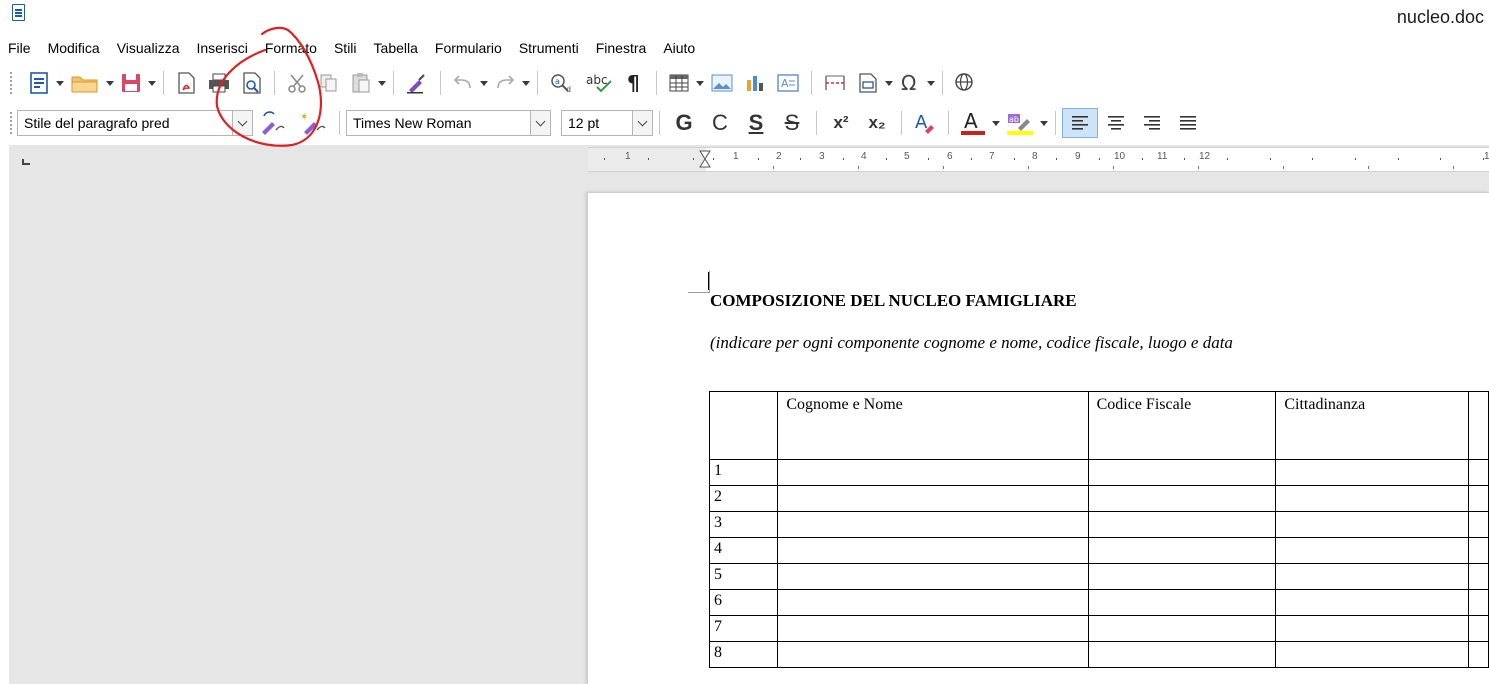  I want to click on menu-tabella: Tabella, so click(396, 49).